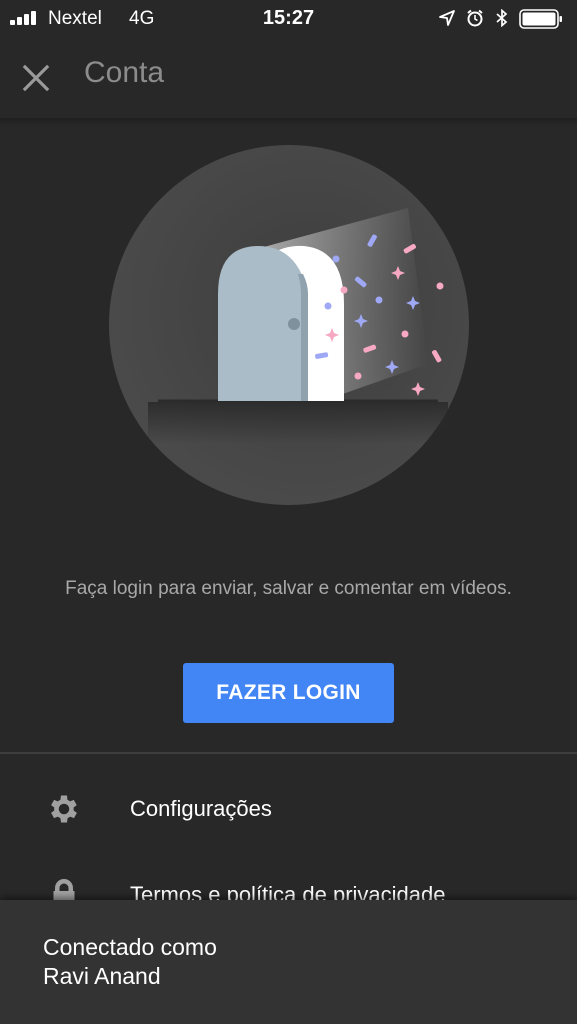 The width and height of the screenshot is (577, 1024). Describe the element at coordinates (288, 122) in the screenshot. I see `header-shadow` at that location.